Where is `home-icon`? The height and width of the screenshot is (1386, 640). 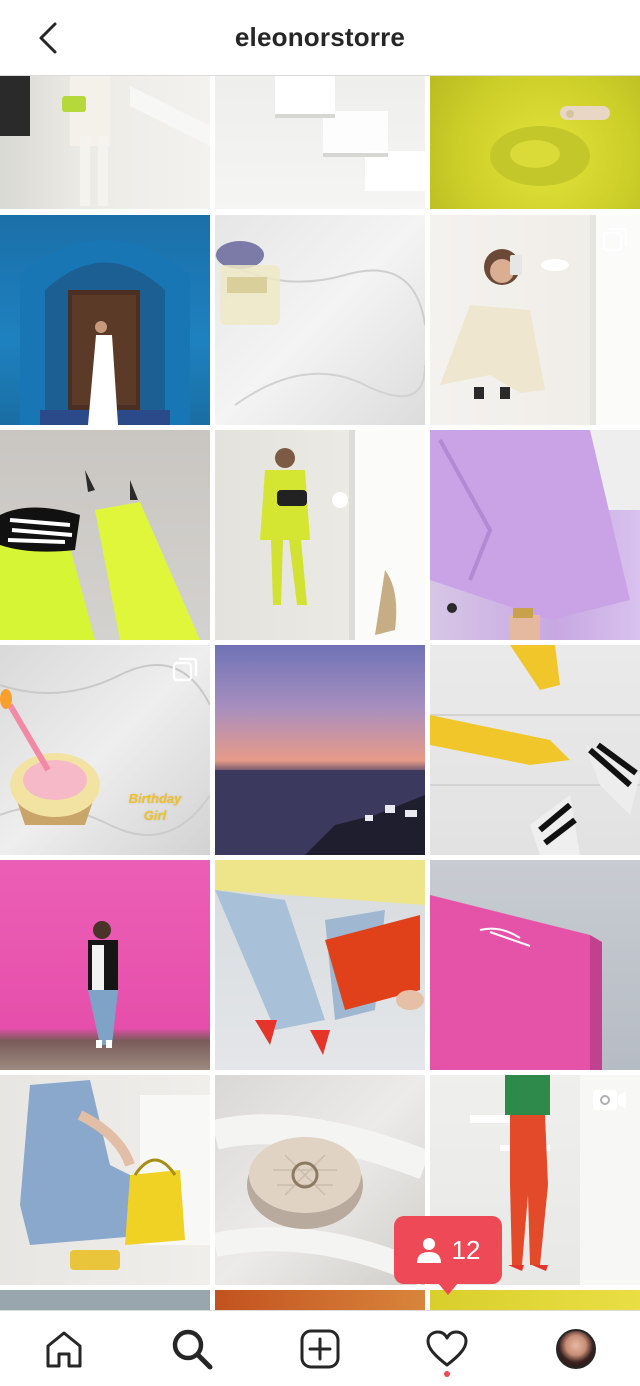
home-icon is located at coordinates (64, 1349).